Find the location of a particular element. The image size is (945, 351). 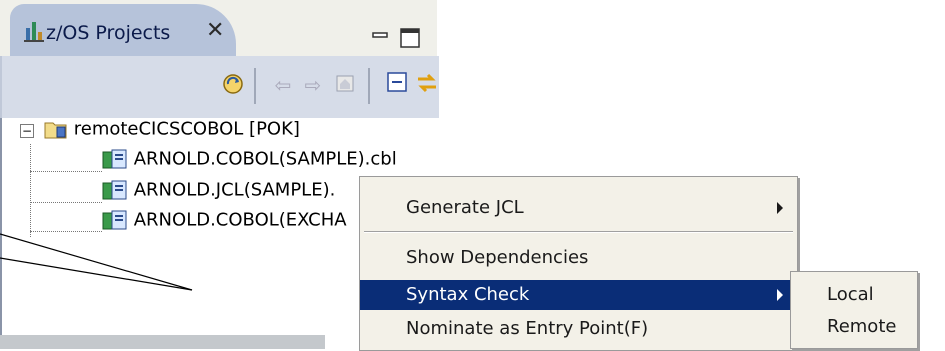

submenu-item-label: Remote is located at coordinates (862, 326).